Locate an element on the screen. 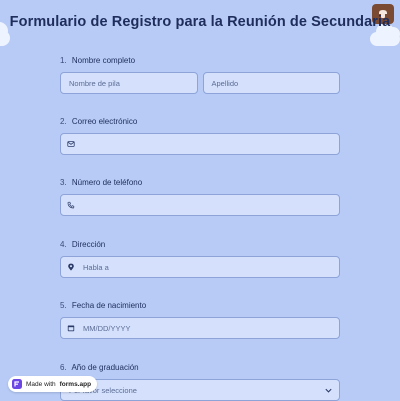  question-number: 4. is located at coordinates (63, 244).